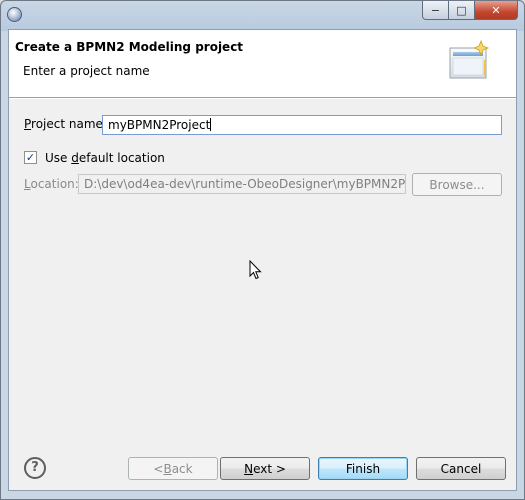  I want to click on maximize-icon: □, so click(461, 10).